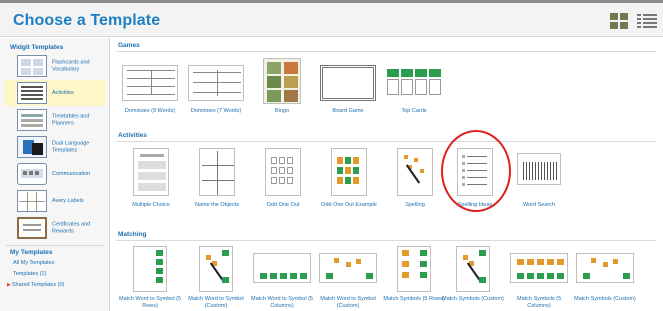 This screenshot has width=663, height=311. I want to click on sidebar-item-timetables: Timetables and Planners, so click(55, 120).